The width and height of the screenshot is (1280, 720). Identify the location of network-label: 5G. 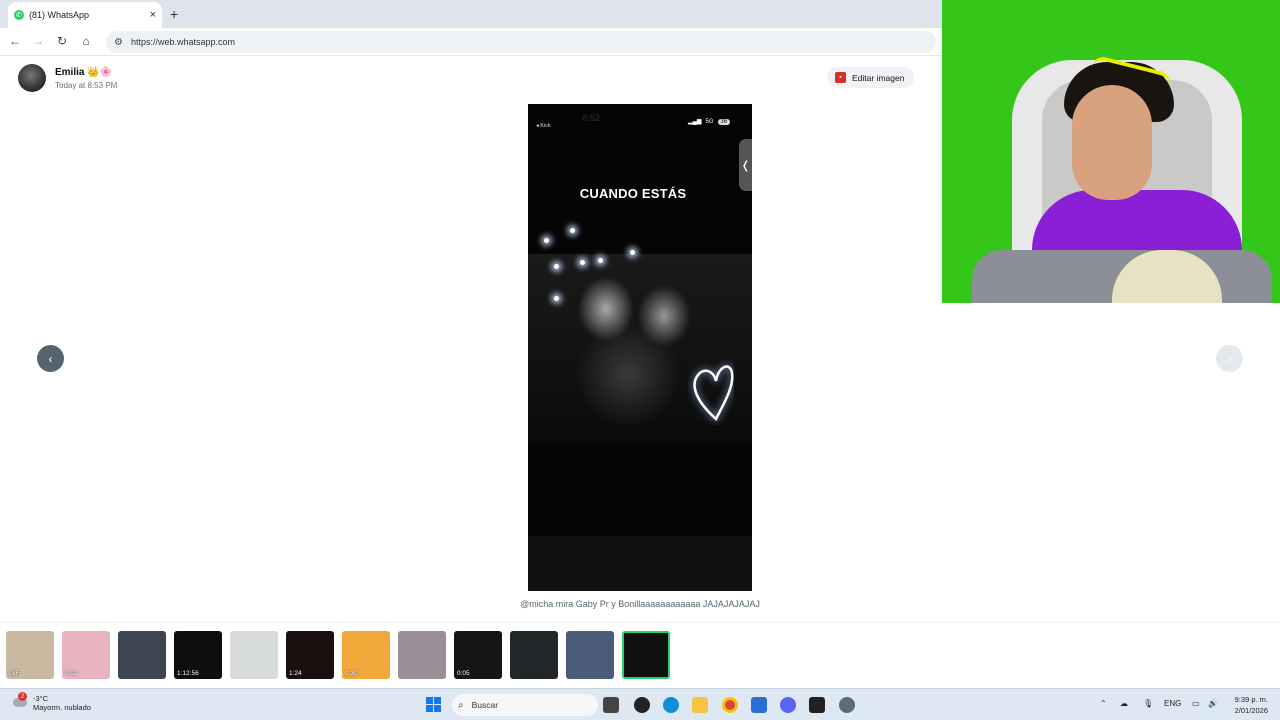
(709, 121).